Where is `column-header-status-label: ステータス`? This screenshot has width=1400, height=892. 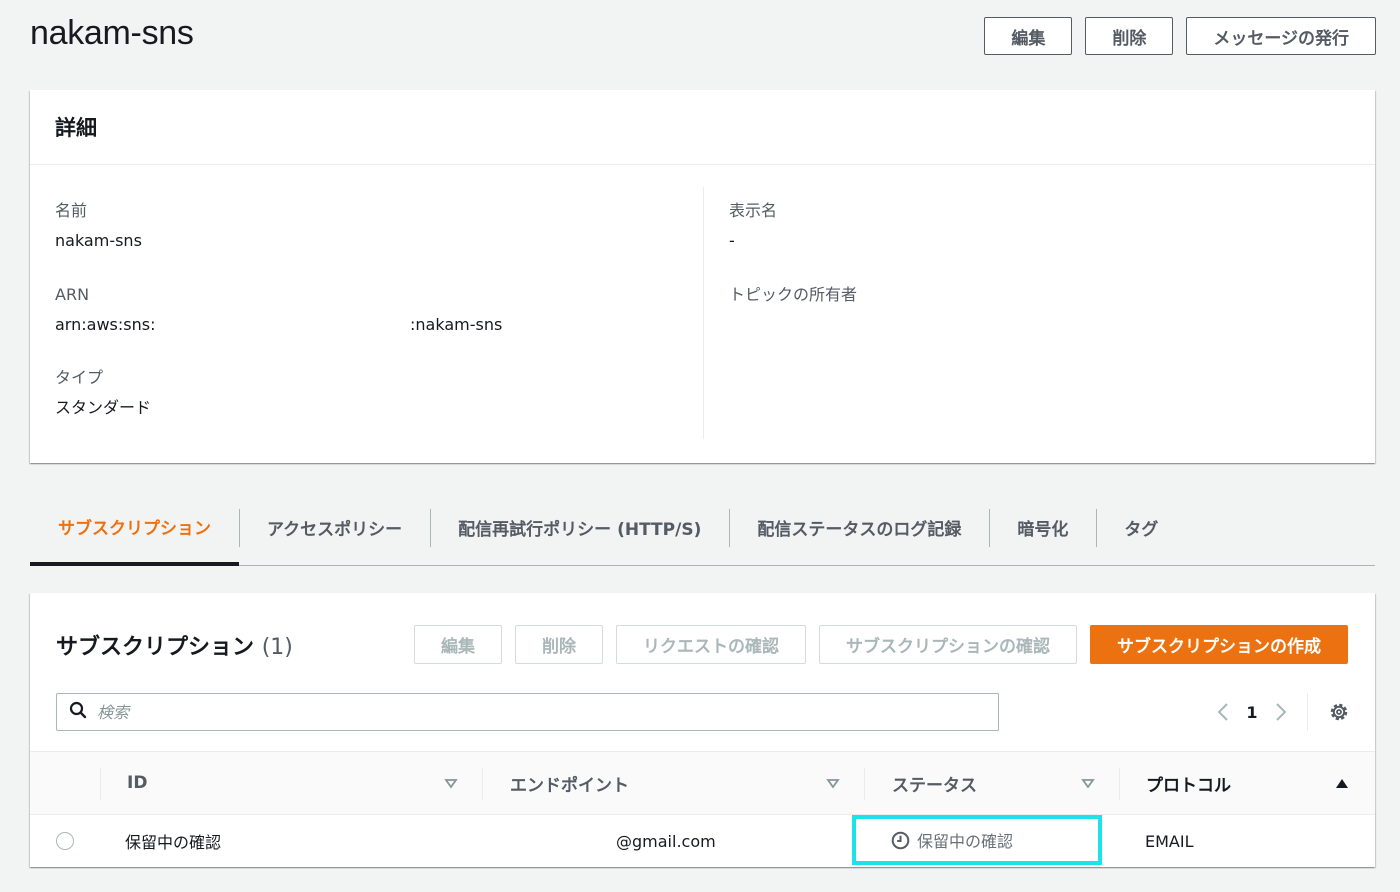 column-header-status-label: ステータス is located at coordinates (934, 785).